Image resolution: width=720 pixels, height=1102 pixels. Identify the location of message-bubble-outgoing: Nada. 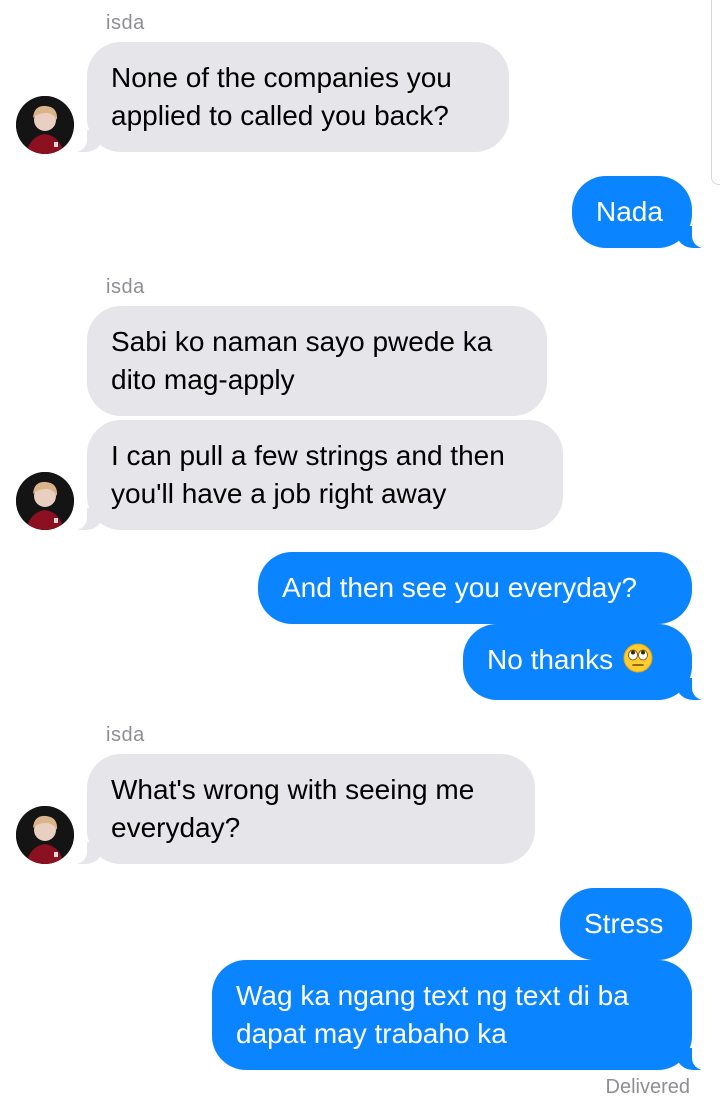
(640, 212).